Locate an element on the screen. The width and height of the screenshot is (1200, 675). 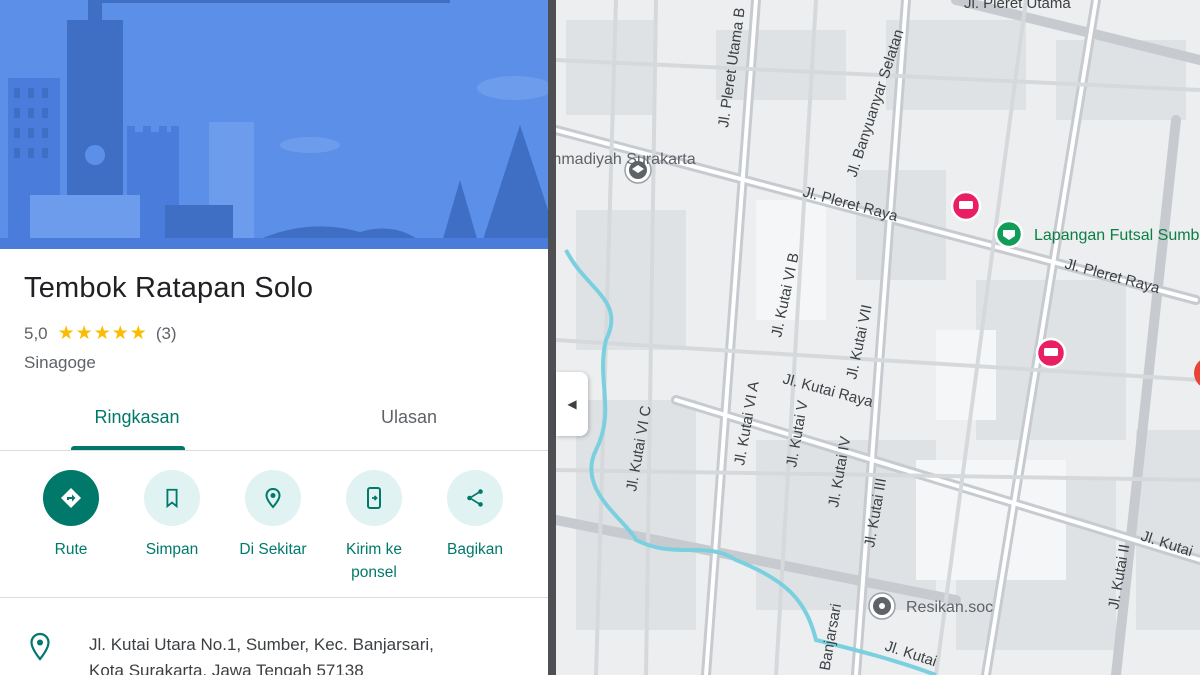
tab-ringkasan: Ringkasan is located at coordinates (137, 417).